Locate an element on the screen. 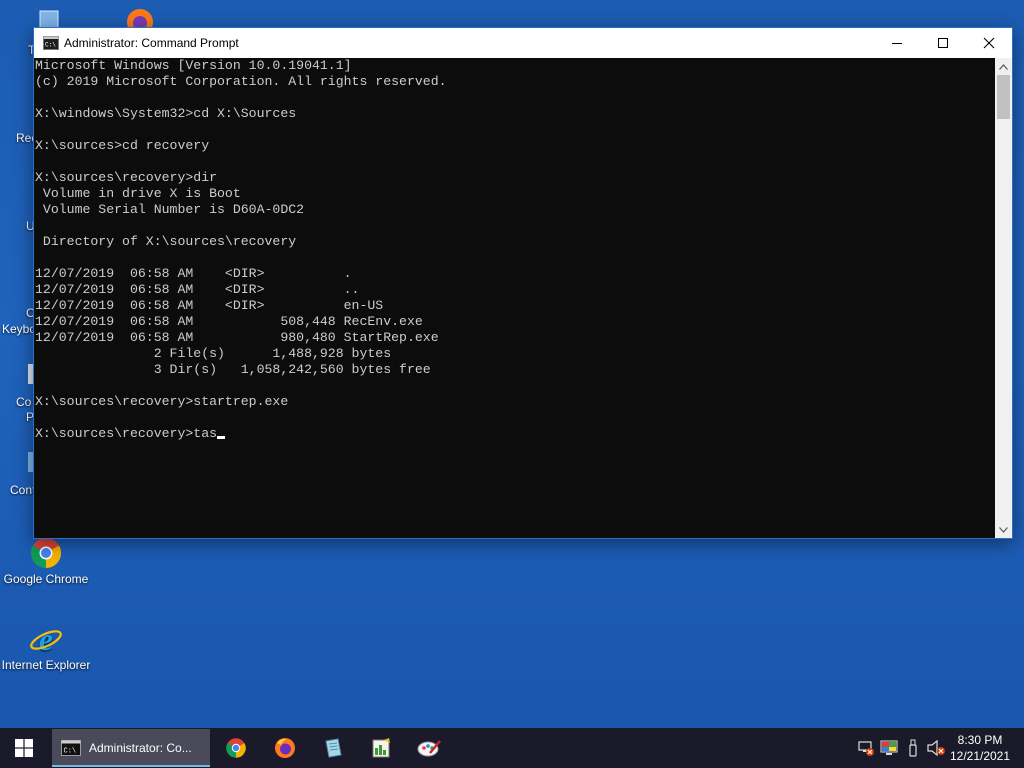 Image resolution: width=1024 pixels, height=768 pixels. console-line: 2 File(s) 1,488,928 bytes is located at coordinates (213, 353).